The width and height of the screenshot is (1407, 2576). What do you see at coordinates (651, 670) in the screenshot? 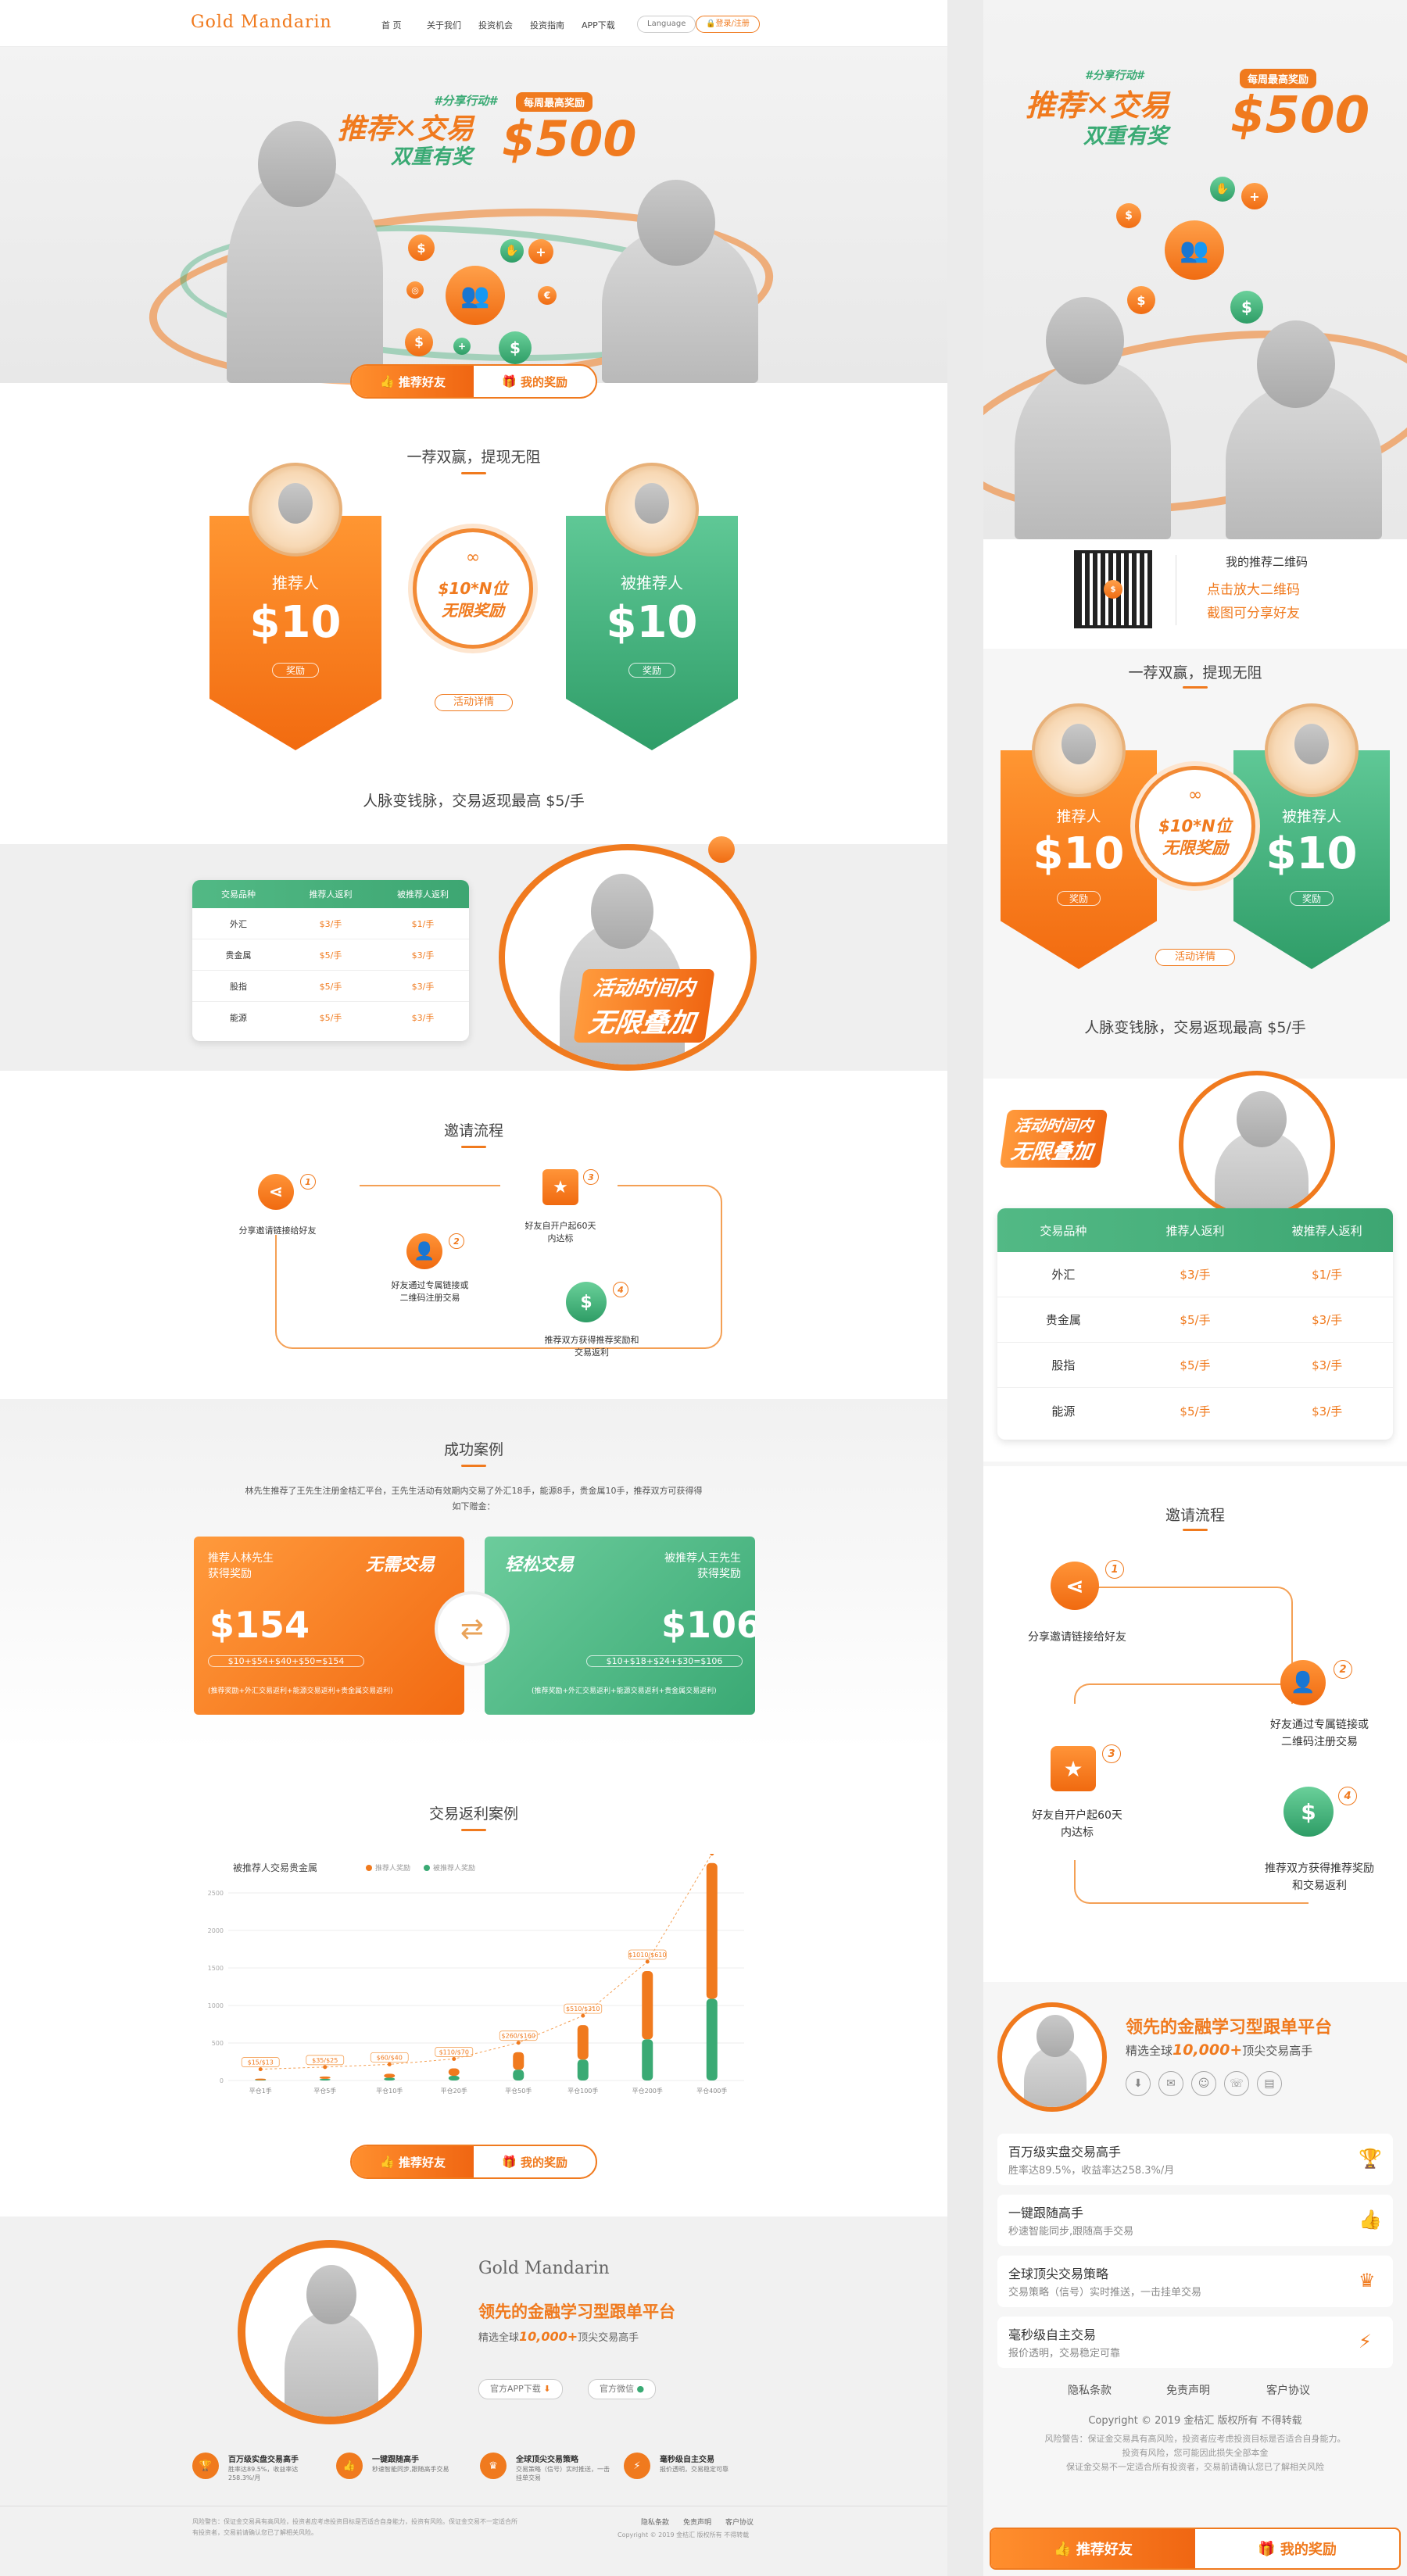
I see `referee-reward-tag: 奖励` at bounding box center [651, 670].